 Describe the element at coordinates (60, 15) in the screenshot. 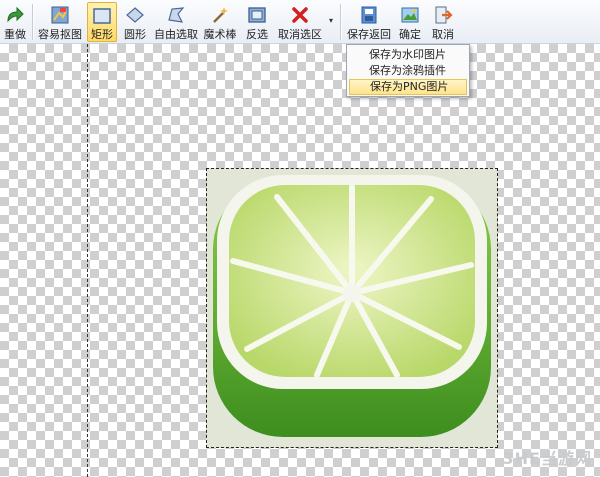

I see `easy-cutout-icon` at that location.